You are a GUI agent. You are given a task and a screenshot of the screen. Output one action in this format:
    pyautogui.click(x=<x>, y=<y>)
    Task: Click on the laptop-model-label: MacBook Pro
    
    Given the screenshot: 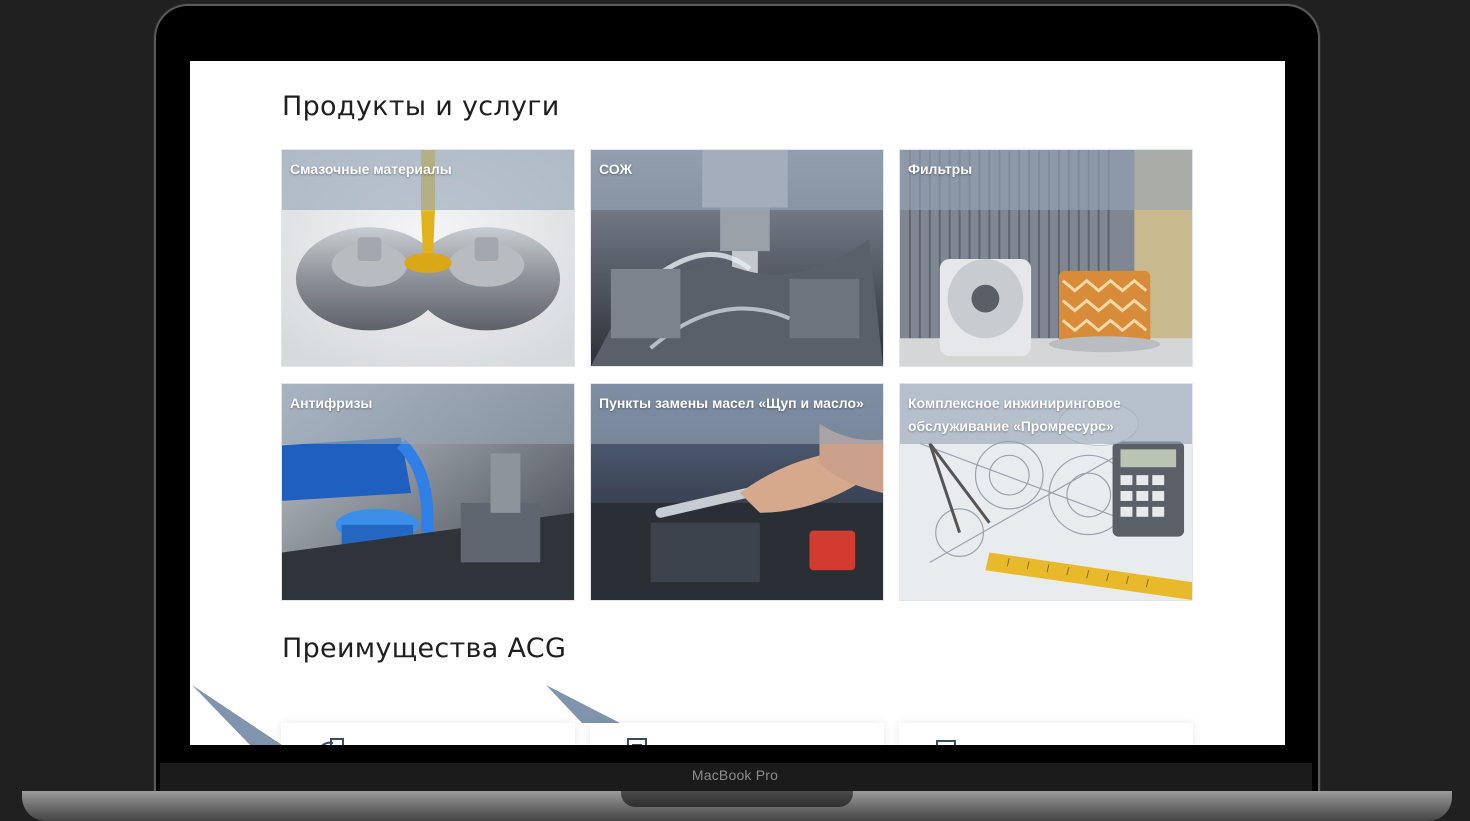 What is the action you would take?
    pyautogui.click(x=735, y=775)
    